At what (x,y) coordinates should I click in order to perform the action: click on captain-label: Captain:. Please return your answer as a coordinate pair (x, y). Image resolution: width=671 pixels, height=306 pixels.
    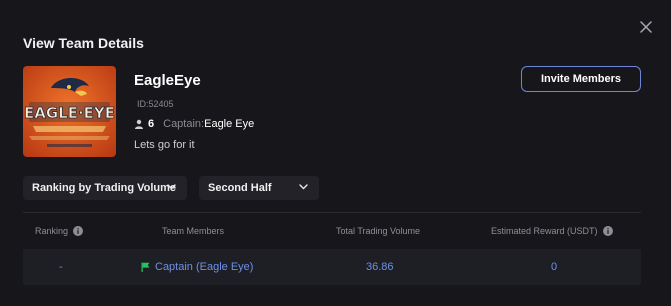
    Looking at the image, I should click on (184, 124).